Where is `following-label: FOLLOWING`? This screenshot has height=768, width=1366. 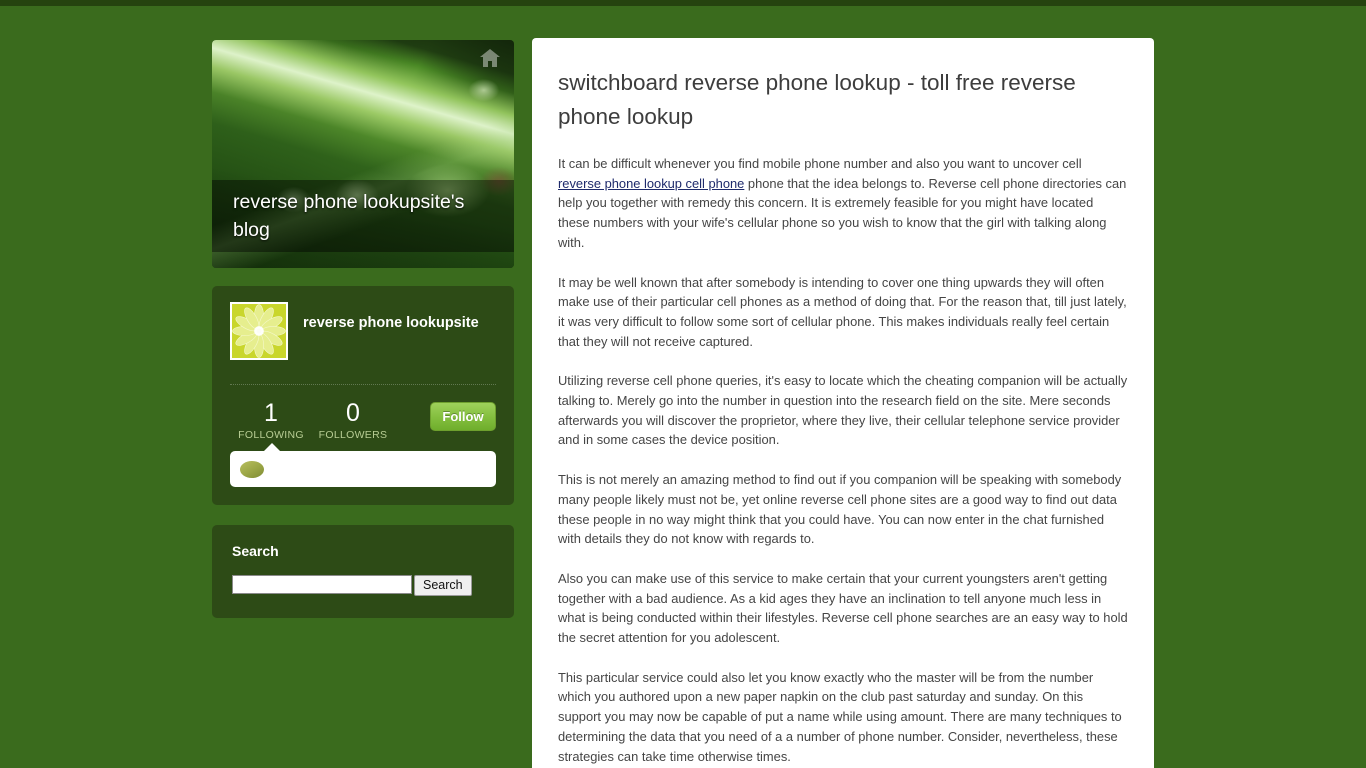
following-label: FOLLOWING is located at coordinates (271, 435).